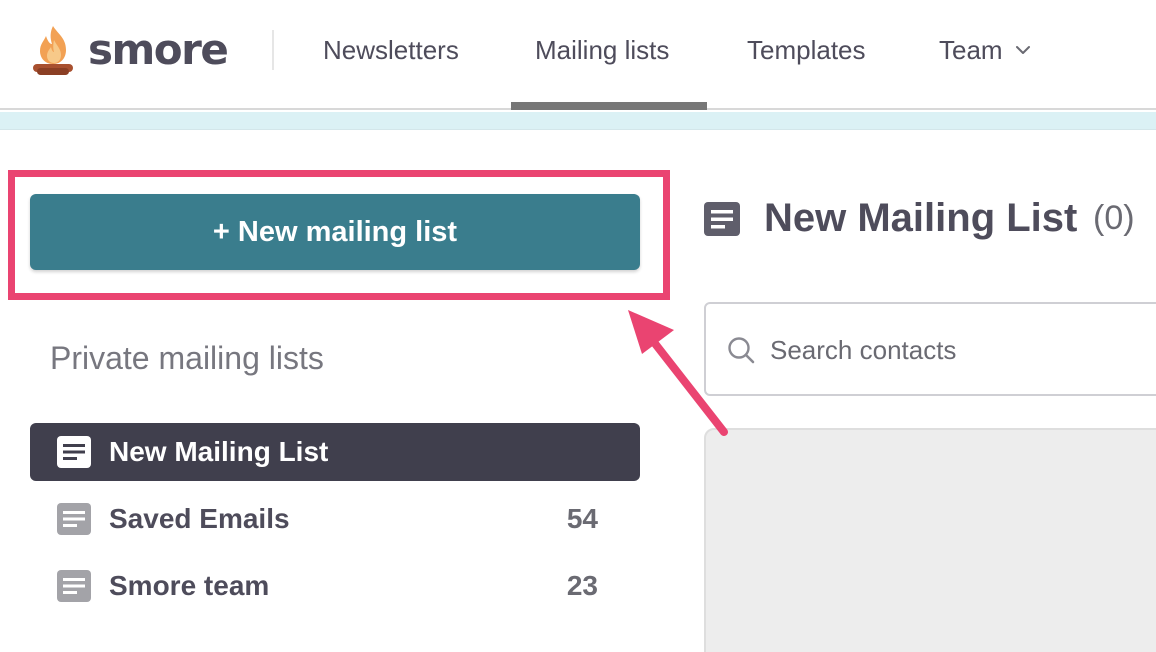 The width and height of the screenshot is (1156, 652). What do you see at coordinates (335, 232) in the screenshot?
I see `new-mailing-list-button: + New mailing list` at bounding box center [335, 232].